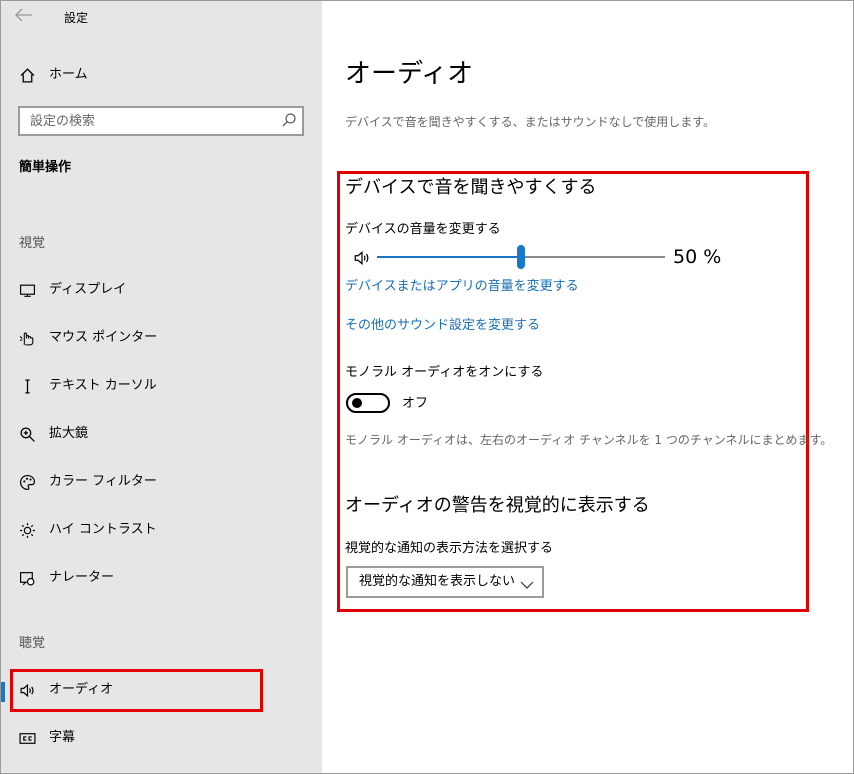  I want to click on mouse-pointer-icon, so click(27, 338).